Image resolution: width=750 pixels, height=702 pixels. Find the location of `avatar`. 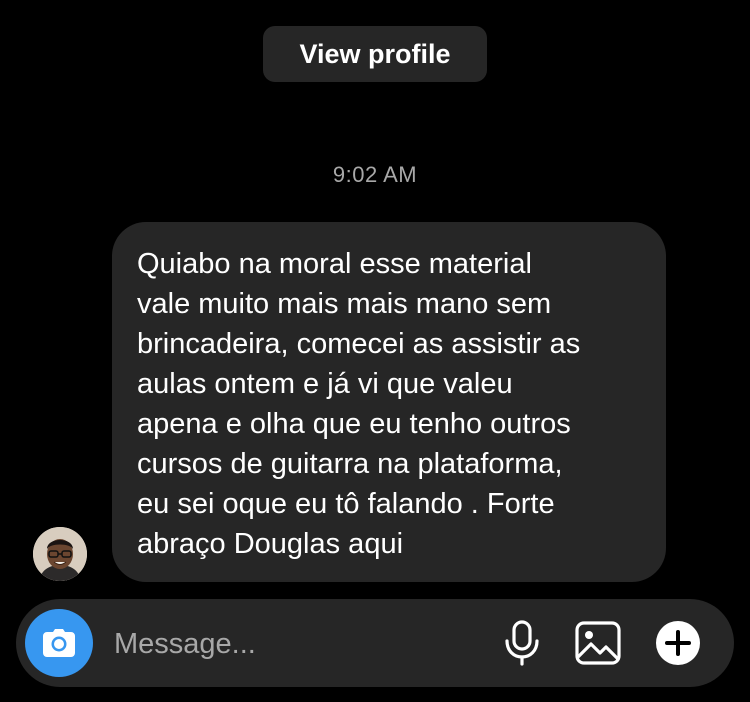

avatar is located at coordinates (60, 554).